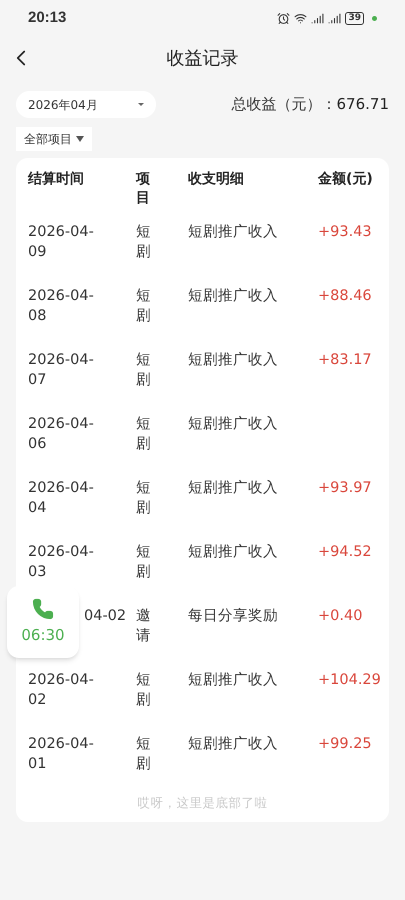 This screenshot has width=405, height=900. What do you see at coordinates (345, 744) in the screenshot?
I see `amount-cell-text: +99.25` at bounding box center [345, 744].